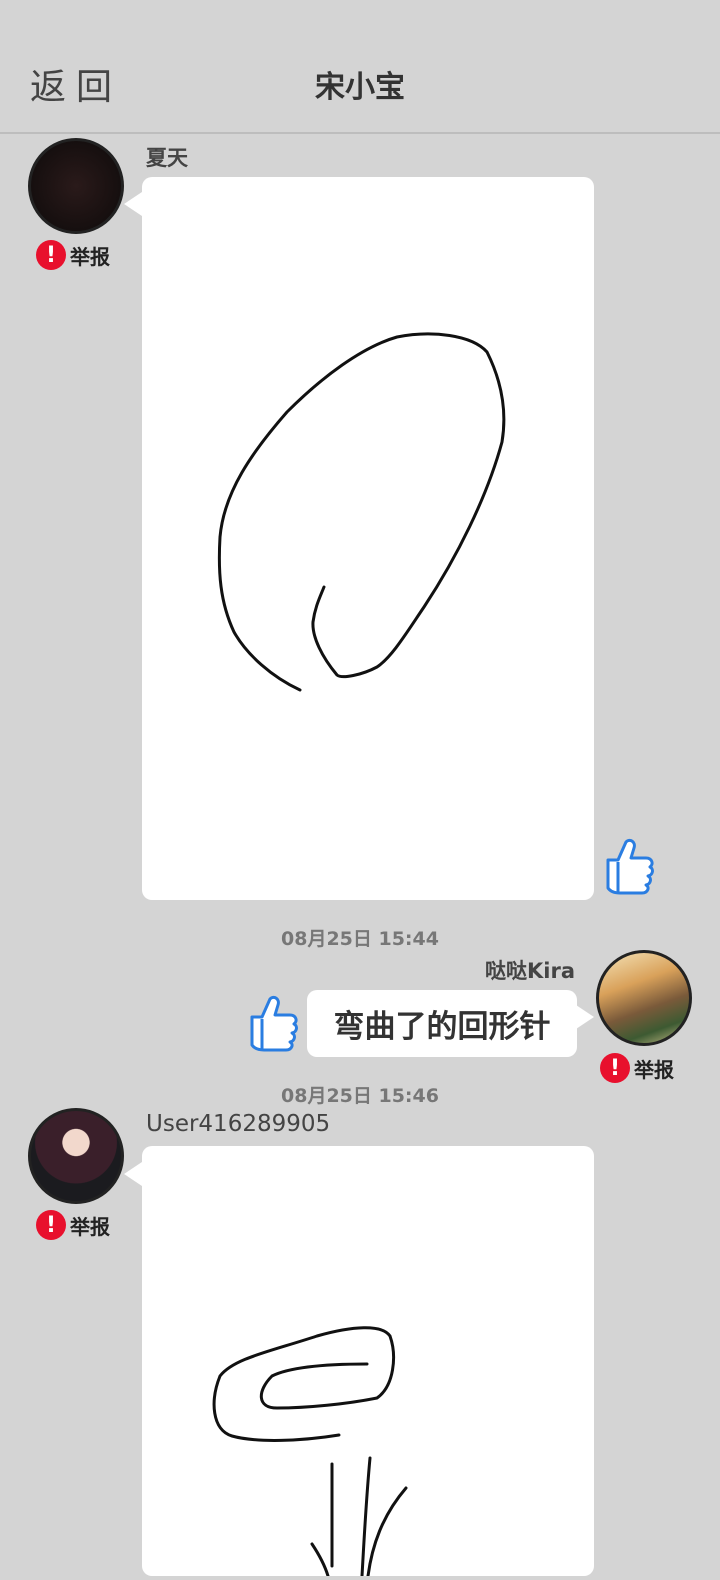 This screenshot has height=1580, width=720. What do you see at coordinates (360, 939) in the screenshot?
I see `timestamp: 08月25日 15:44` at bounding box center [360, 939].